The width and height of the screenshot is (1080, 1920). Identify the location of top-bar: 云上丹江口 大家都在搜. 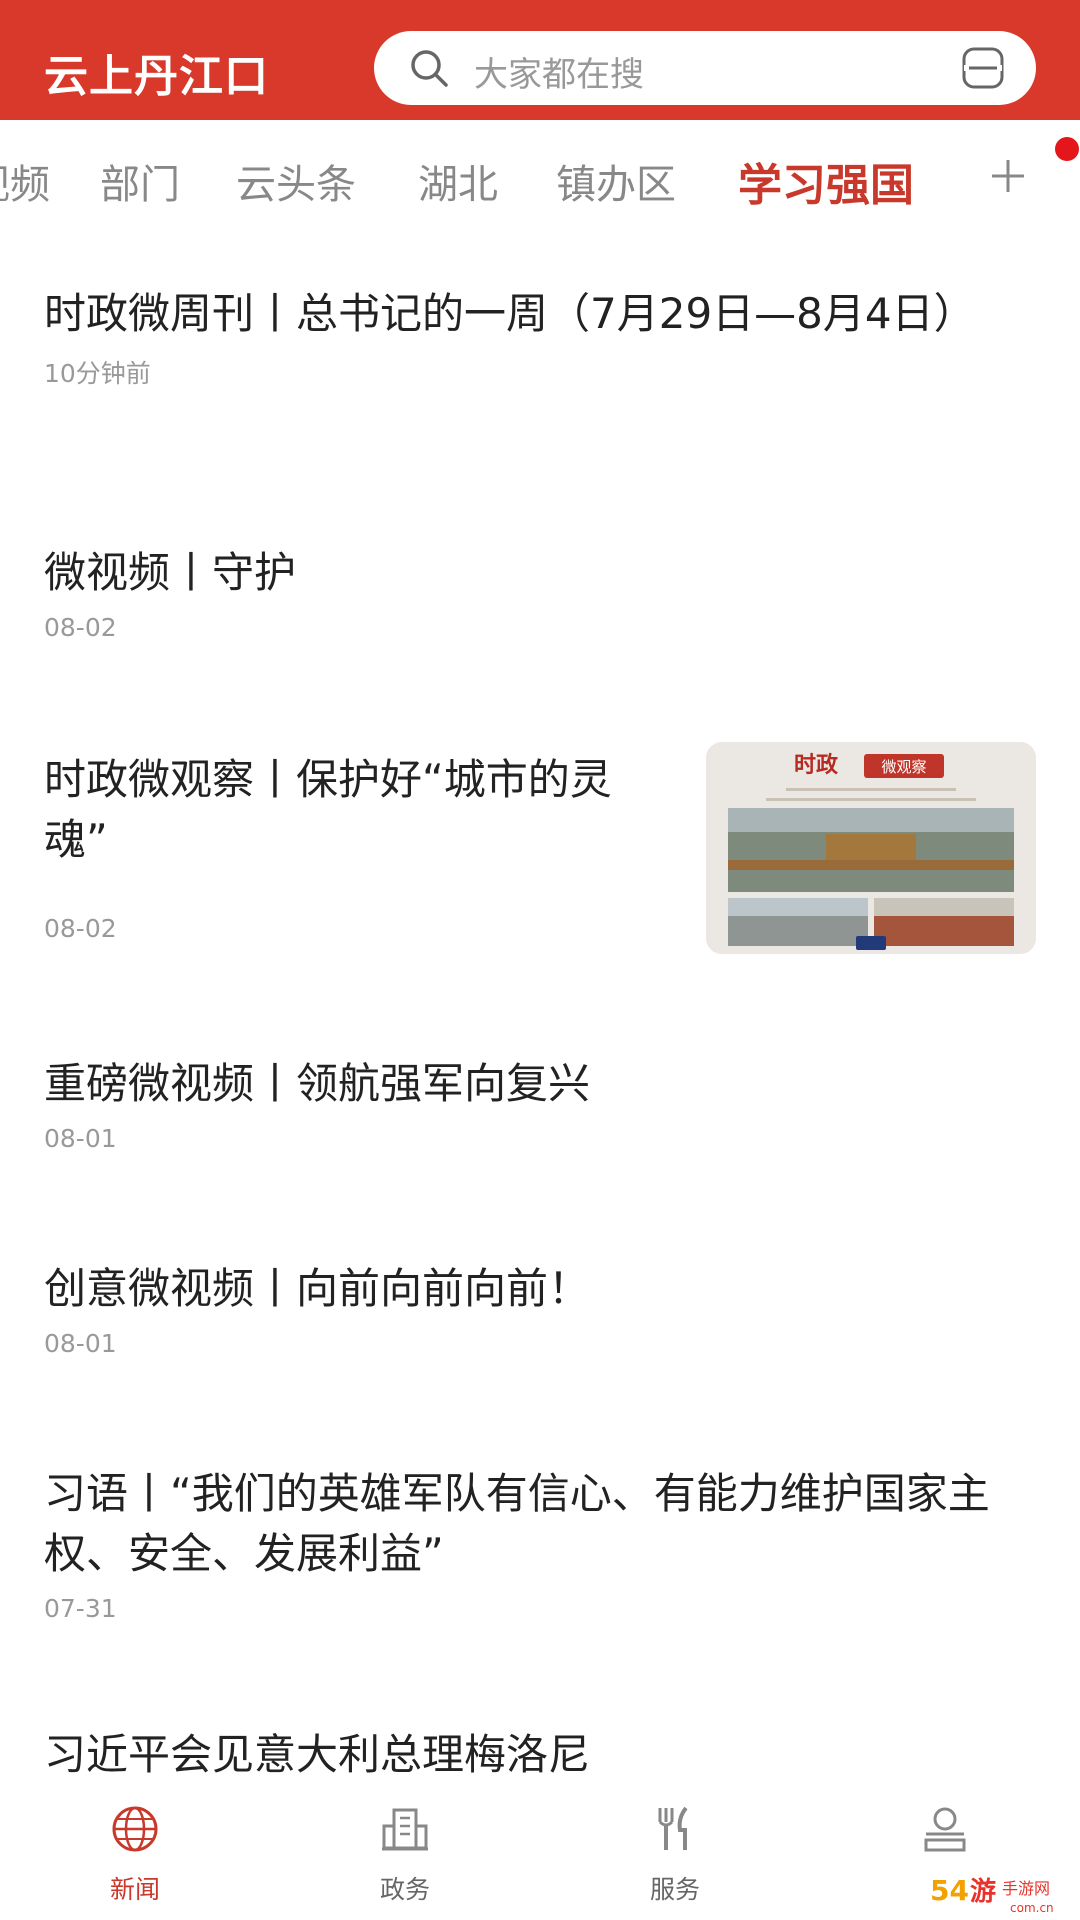
(540, 60).